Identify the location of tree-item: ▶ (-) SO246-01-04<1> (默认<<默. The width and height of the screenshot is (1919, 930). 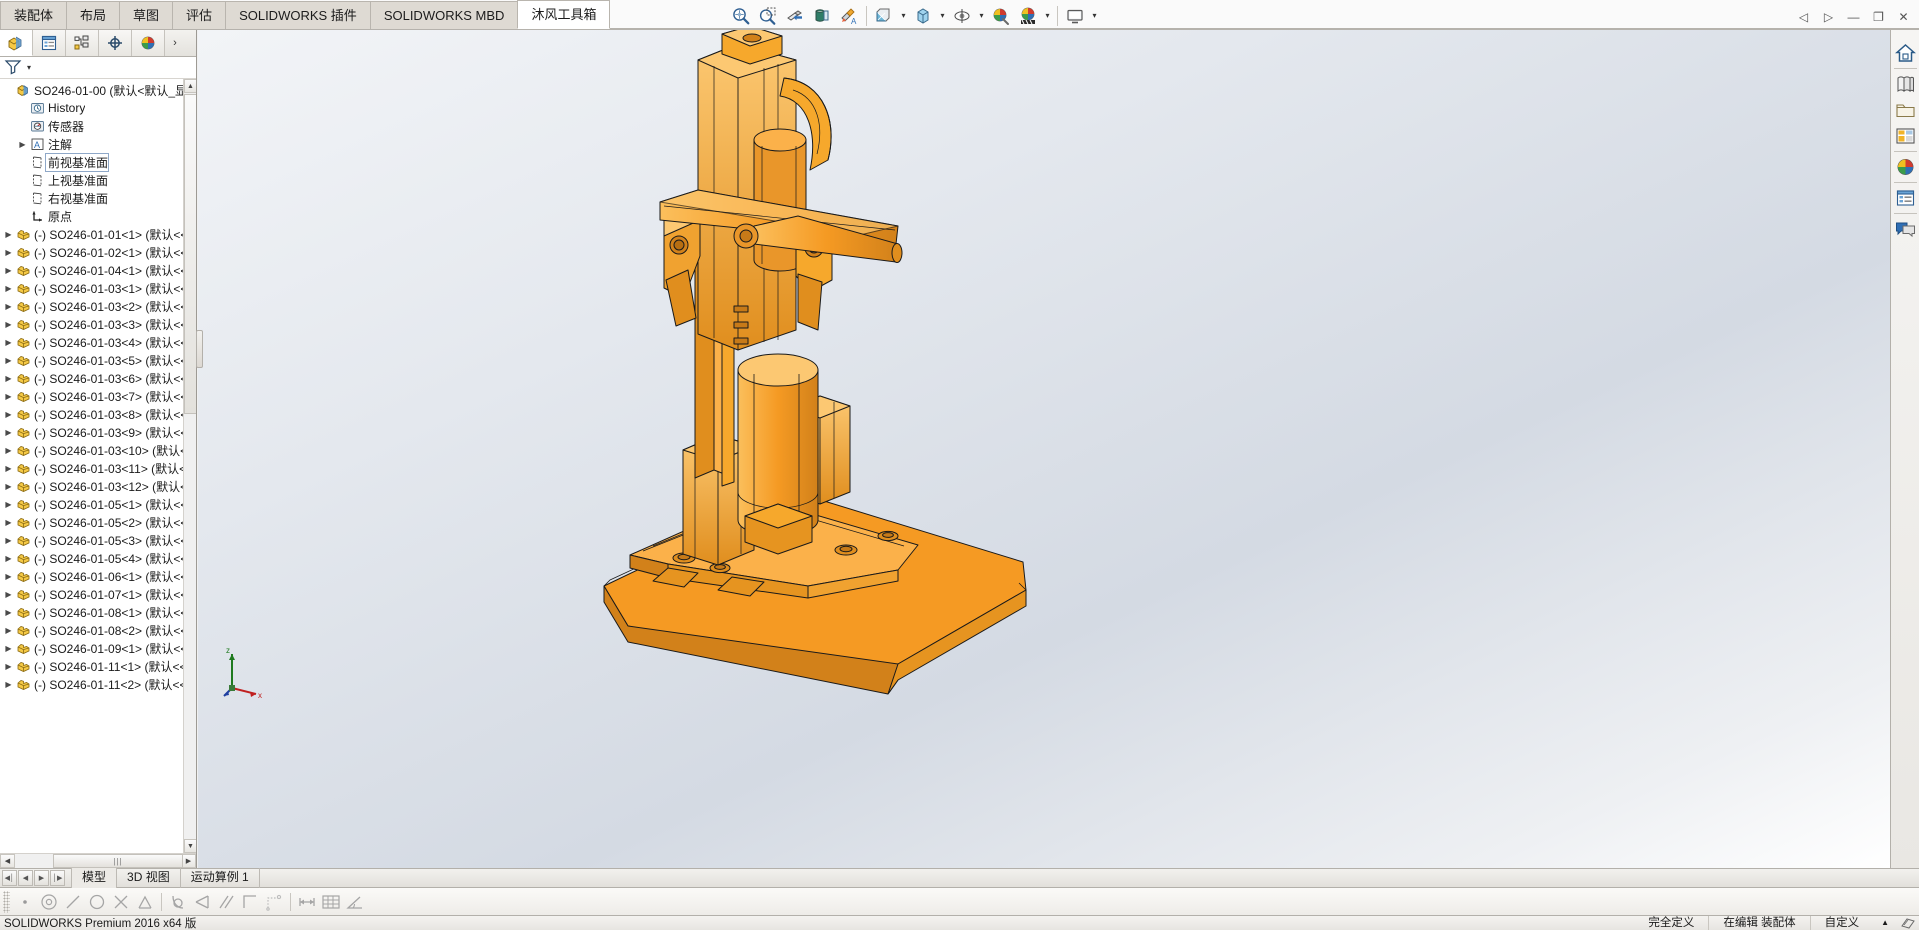
(99, 270).